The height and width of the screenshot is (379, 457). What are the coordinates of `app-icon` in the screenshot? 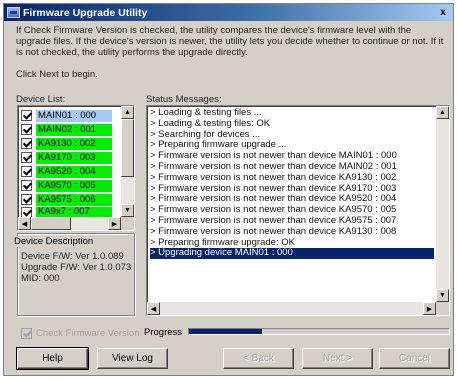 It's located at (13, 12).